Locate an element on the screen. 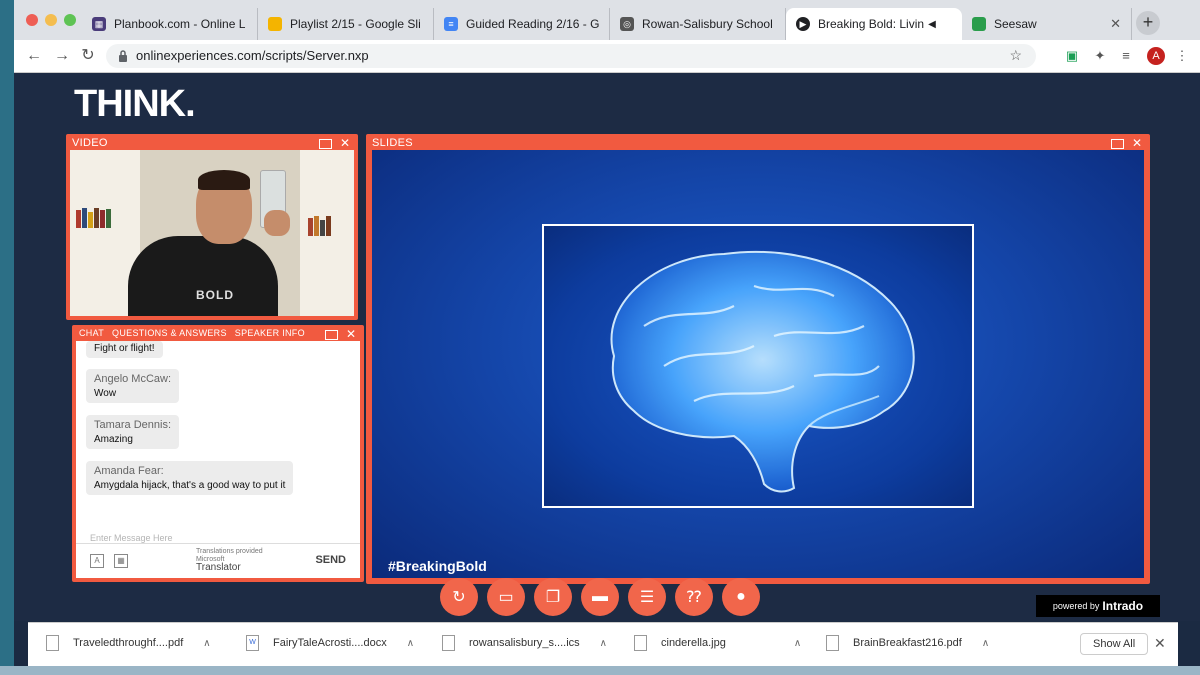 This screenshot has width=1200, height=675. google-slides-icon is located at coordinates (275, 24).